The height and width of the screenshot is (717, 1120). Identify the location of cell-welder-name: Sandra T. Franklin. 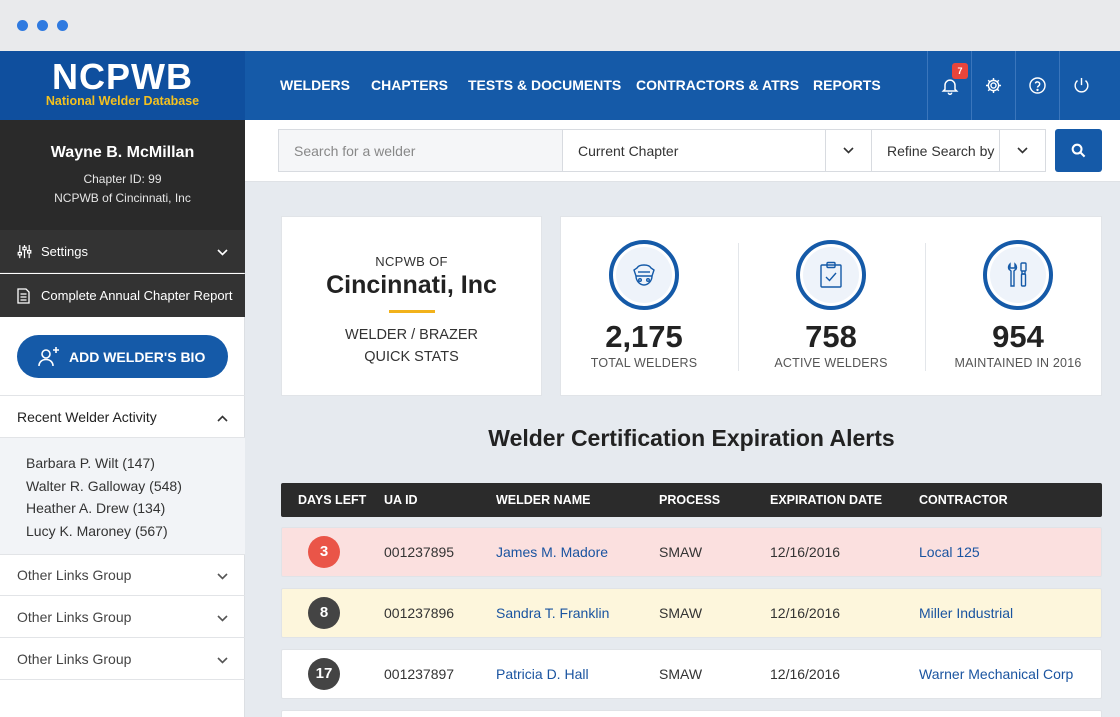
(552, 613).